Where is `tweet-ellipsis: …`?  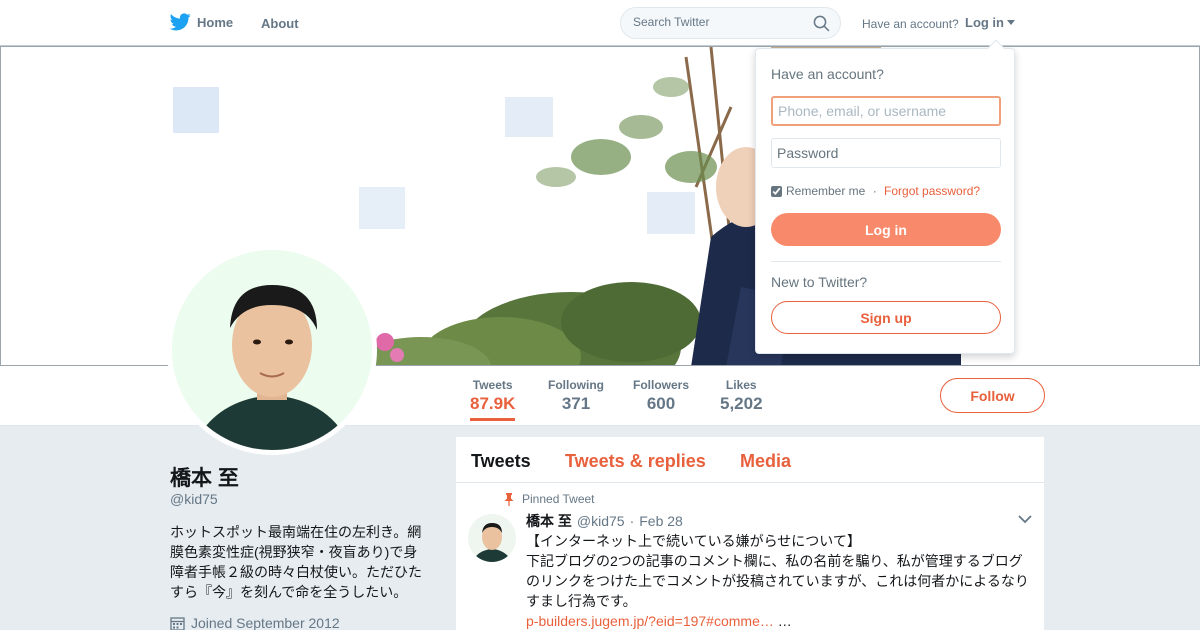 tweet-ellipsis: … is located at coordinates (782, 621).